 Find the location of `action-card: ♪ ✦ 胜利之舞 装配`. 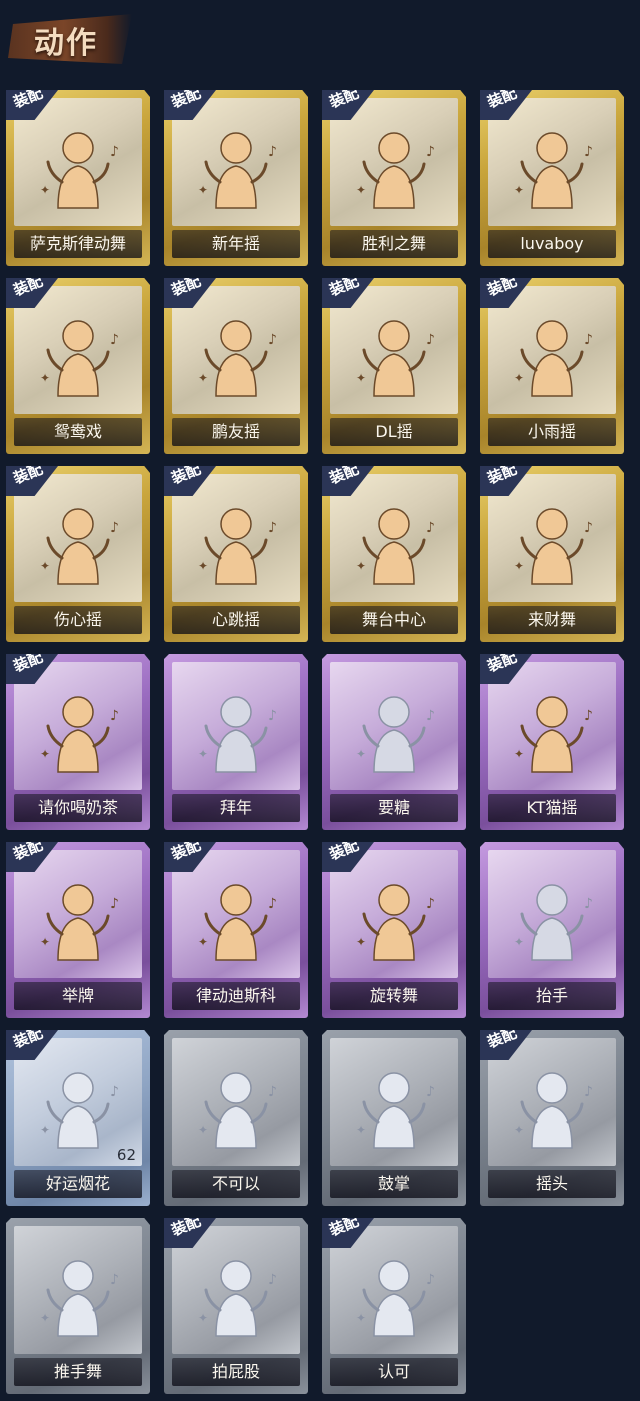

action-card: ♪ ✦ 胜利之舞 装配 is located at coordinates (394, 178).